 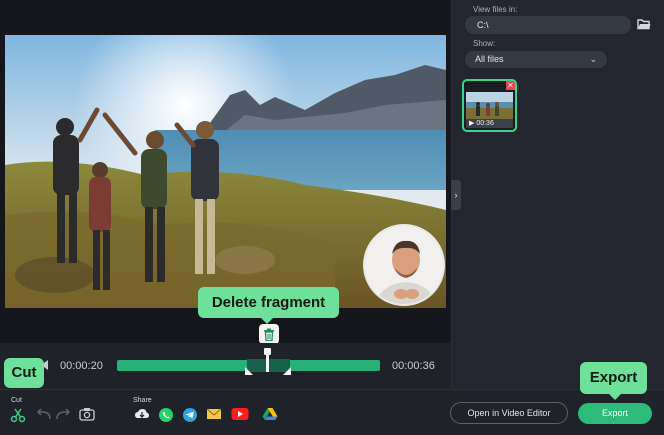 I want to click on scissors-icon, so click(x=18, y=417).